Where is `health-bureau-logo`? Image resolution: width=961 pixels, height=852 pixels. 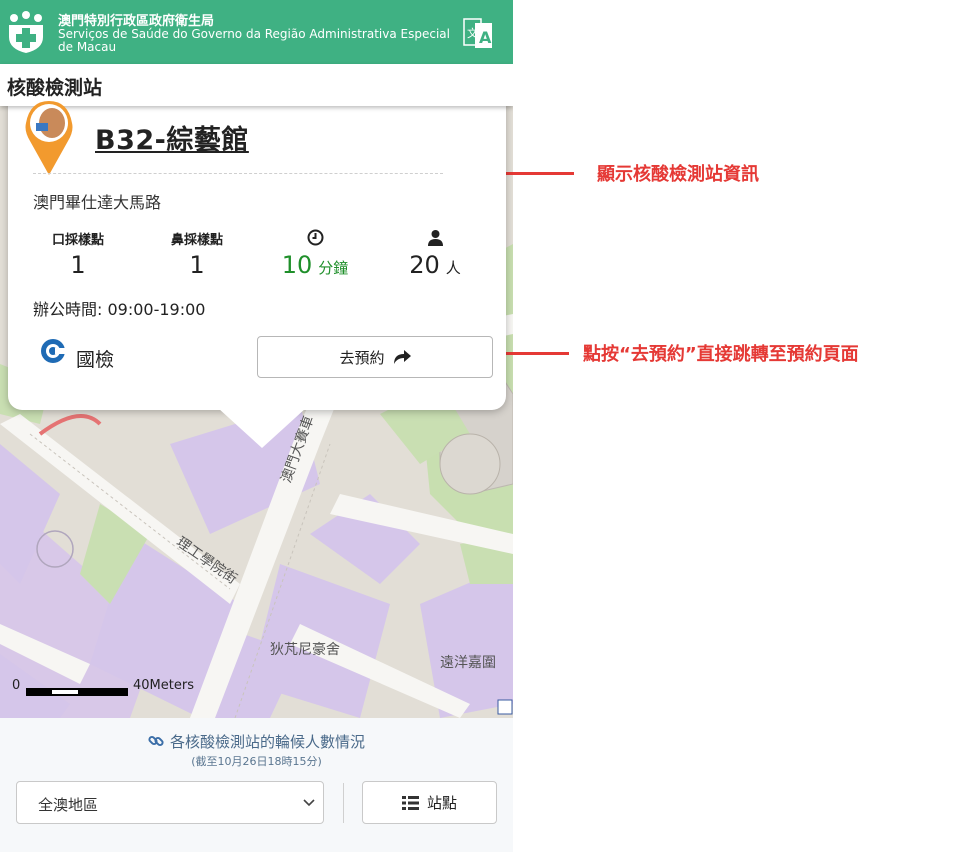
health-bureau-logo is located at coordinates (26, 32).